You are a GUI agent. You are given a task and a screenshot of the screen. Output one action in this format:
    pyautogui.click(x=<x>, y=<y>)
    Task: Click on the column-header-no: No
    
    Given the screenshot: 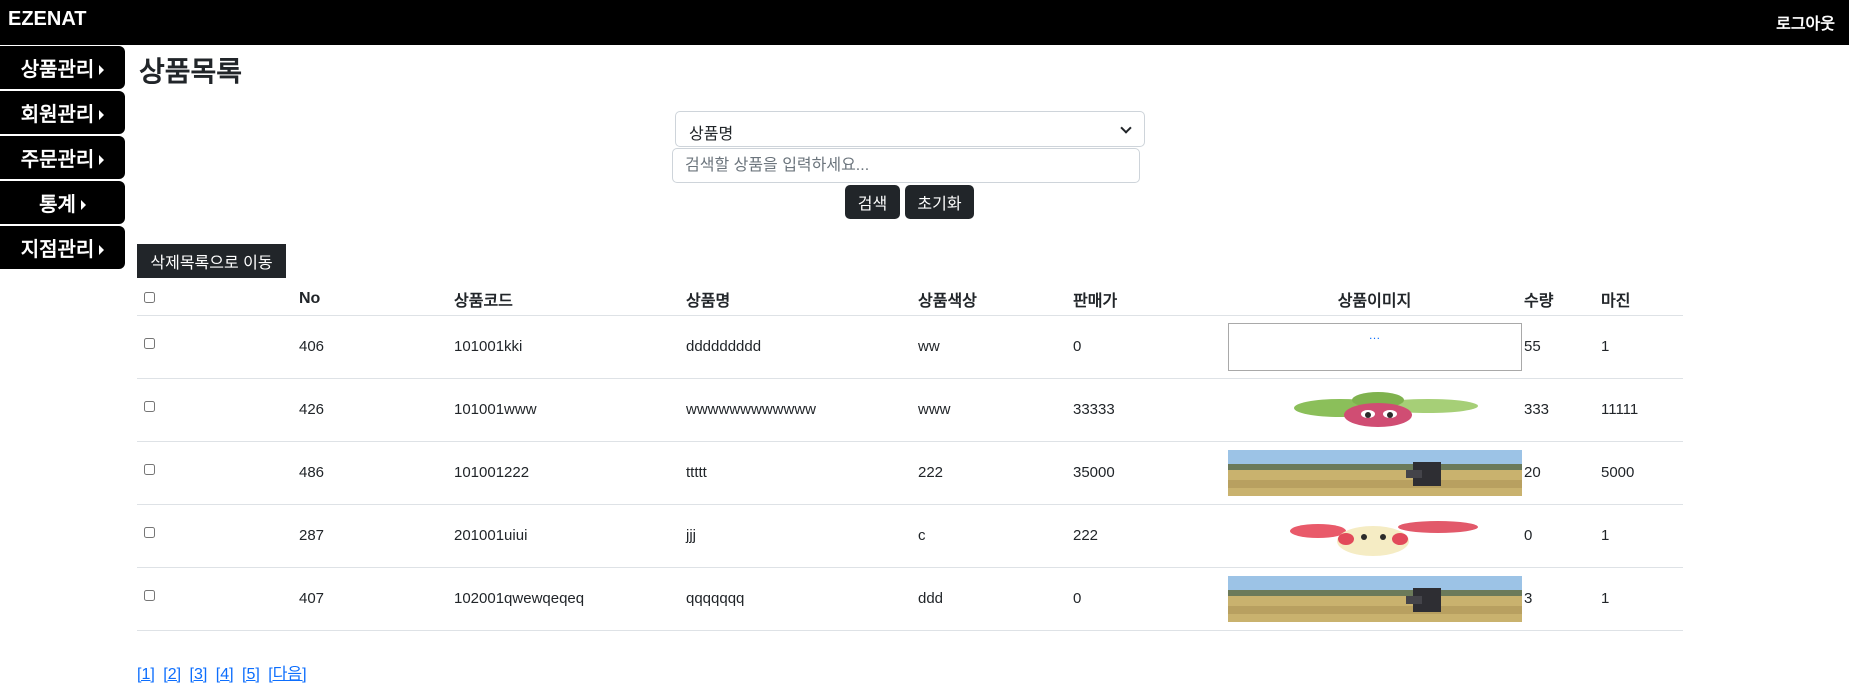 What is the action you would take?
    pyautogui.click(x=376, y=299)
    